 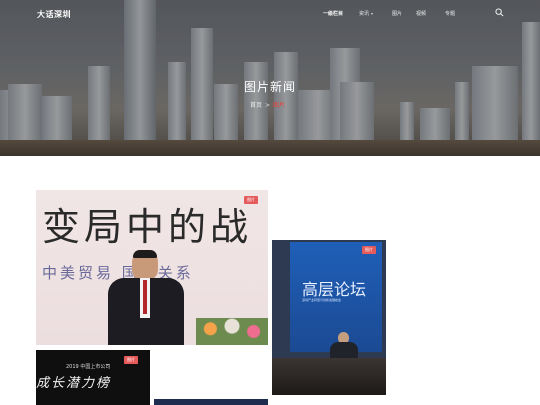 What do you see at coordinates (397, 13) in the screenshot?
I see `nav-item-images: 图片` at bounding box center [397, 13].